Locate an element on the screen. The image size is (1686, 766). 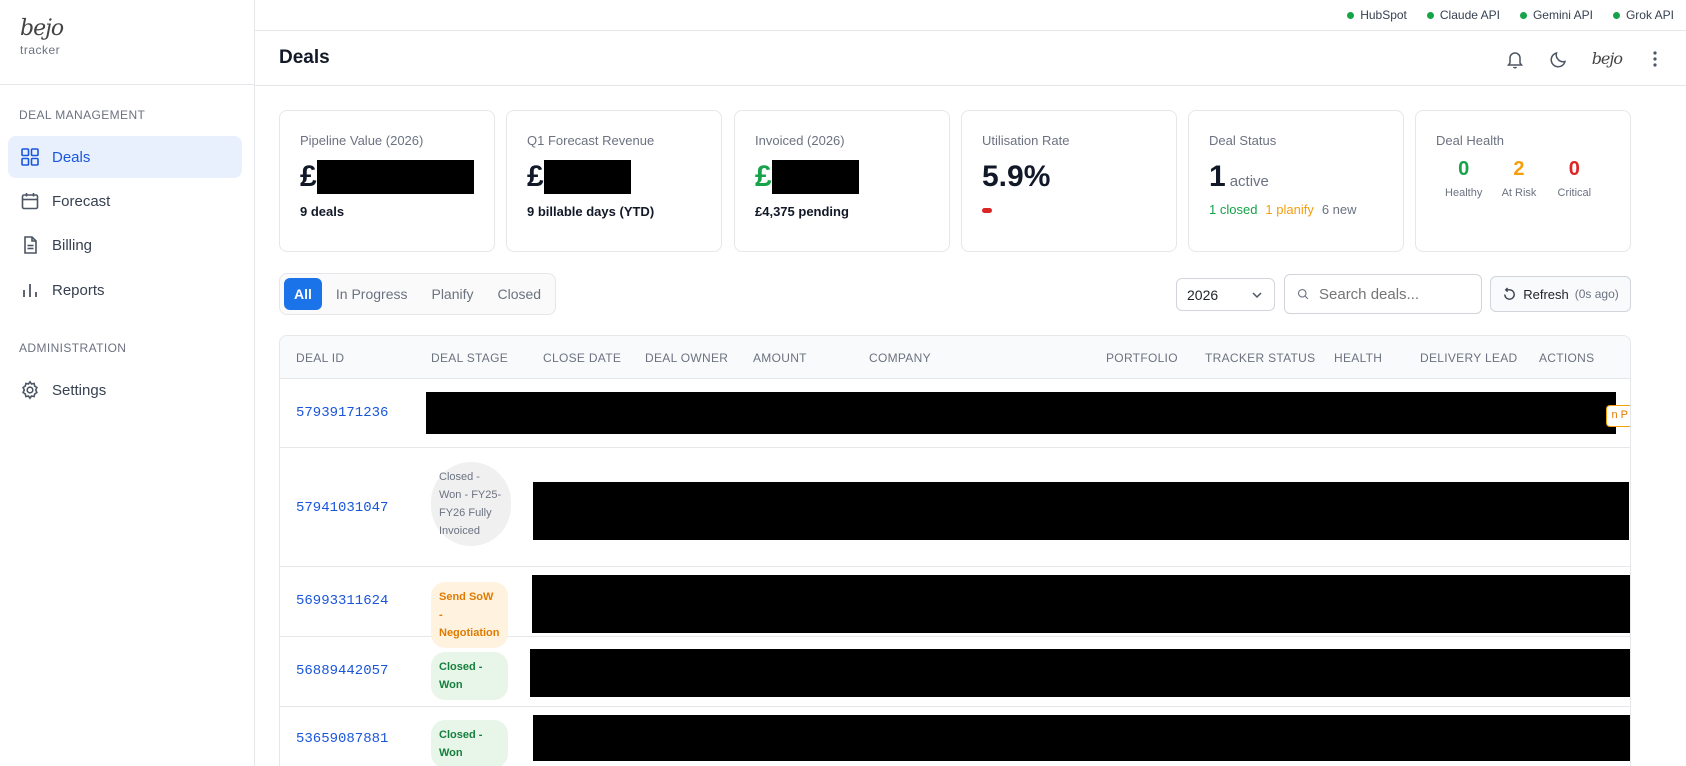
active-label: active is located at coordinates (1249, 181).